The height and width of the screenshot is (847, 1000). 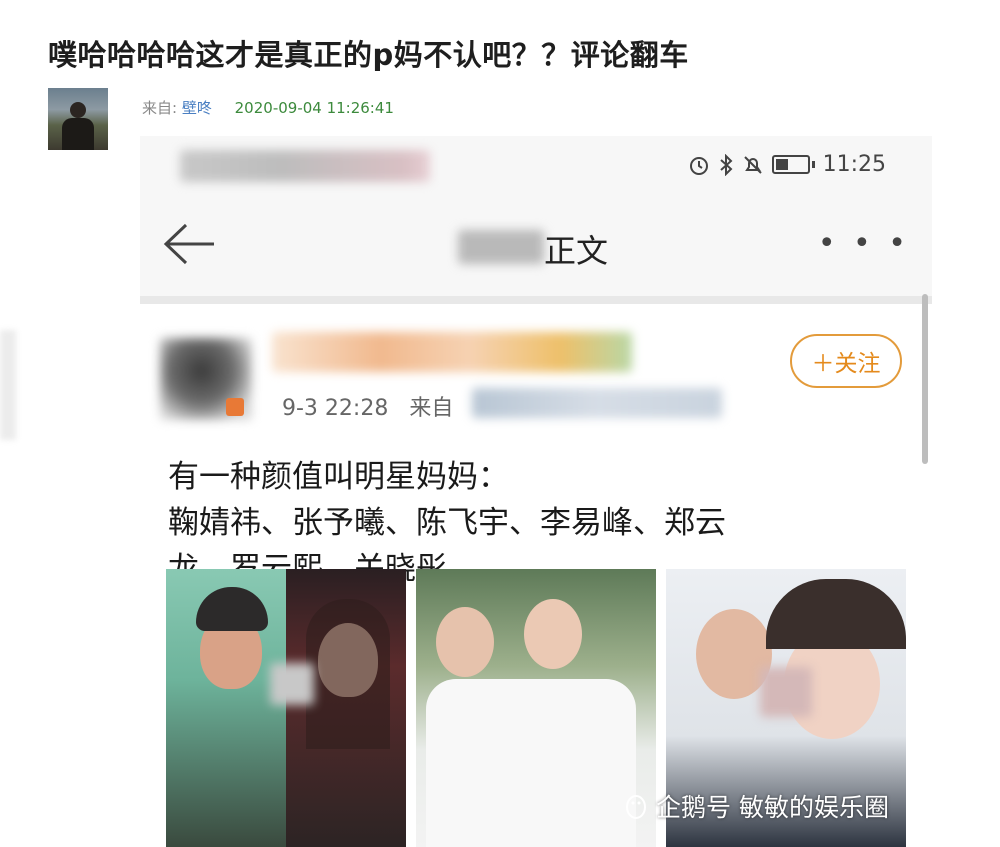 What do you see at coordinates (335, 408) in the screenshot?
I see `post-time: 9-3 22:28` at bounding box center [335, 408].